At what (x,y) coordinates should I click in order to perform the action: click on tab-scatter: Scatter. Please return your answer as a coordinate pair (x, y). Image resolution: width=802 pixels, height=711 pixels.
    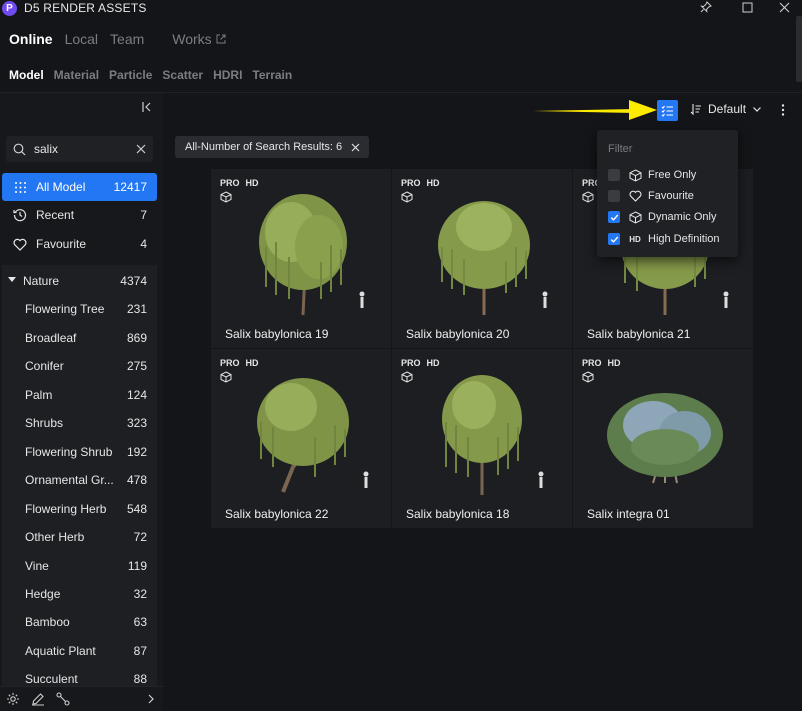
    Looking at the image, I should click on (182, 75).